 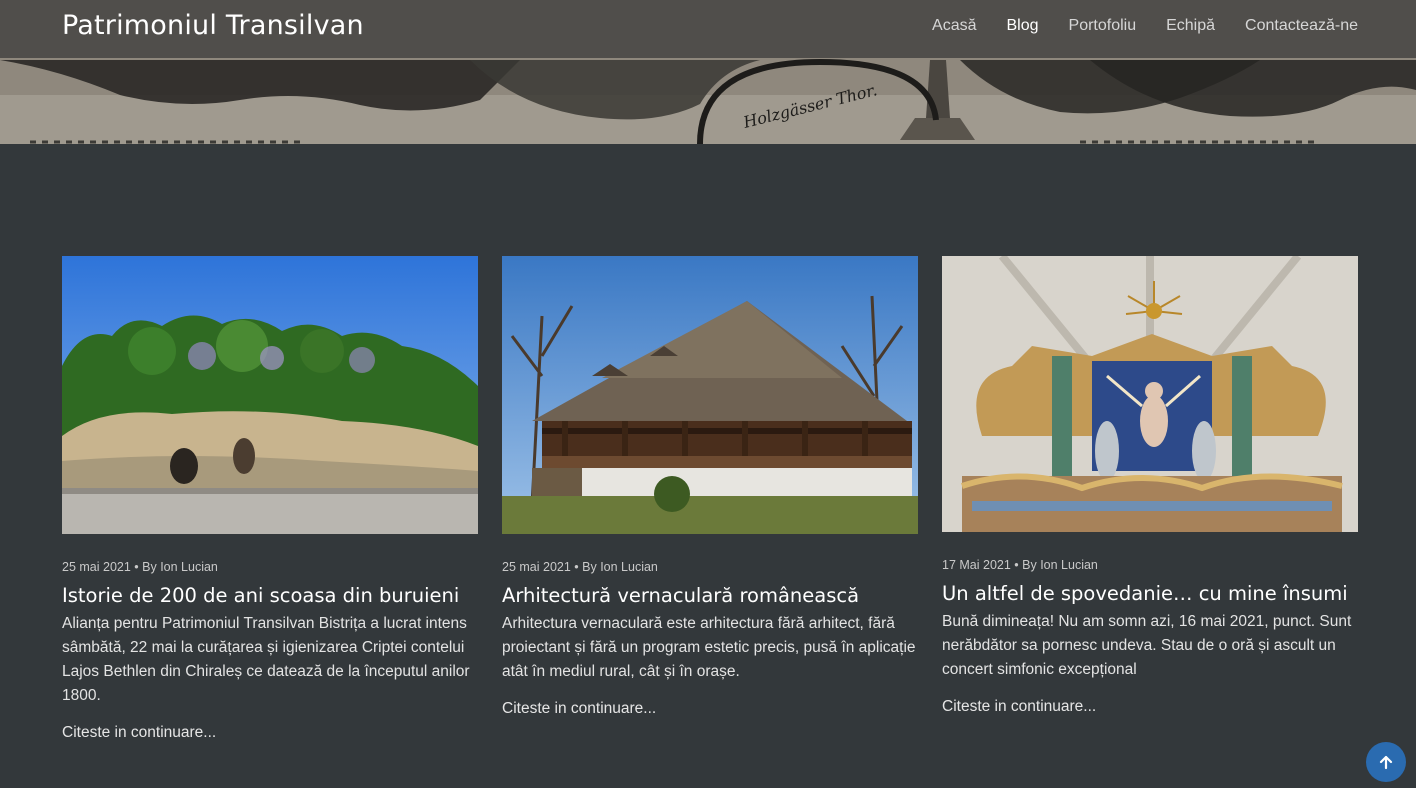 I want to click on post-2-image, so click(x=710, y=395).